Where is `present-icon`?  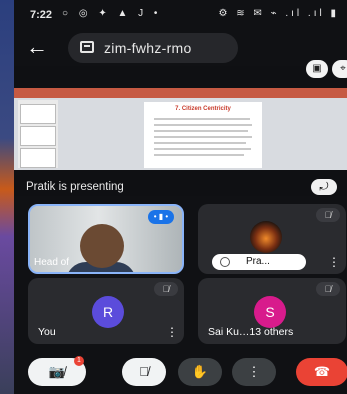 present-icon is located at coordinates (225, 262).